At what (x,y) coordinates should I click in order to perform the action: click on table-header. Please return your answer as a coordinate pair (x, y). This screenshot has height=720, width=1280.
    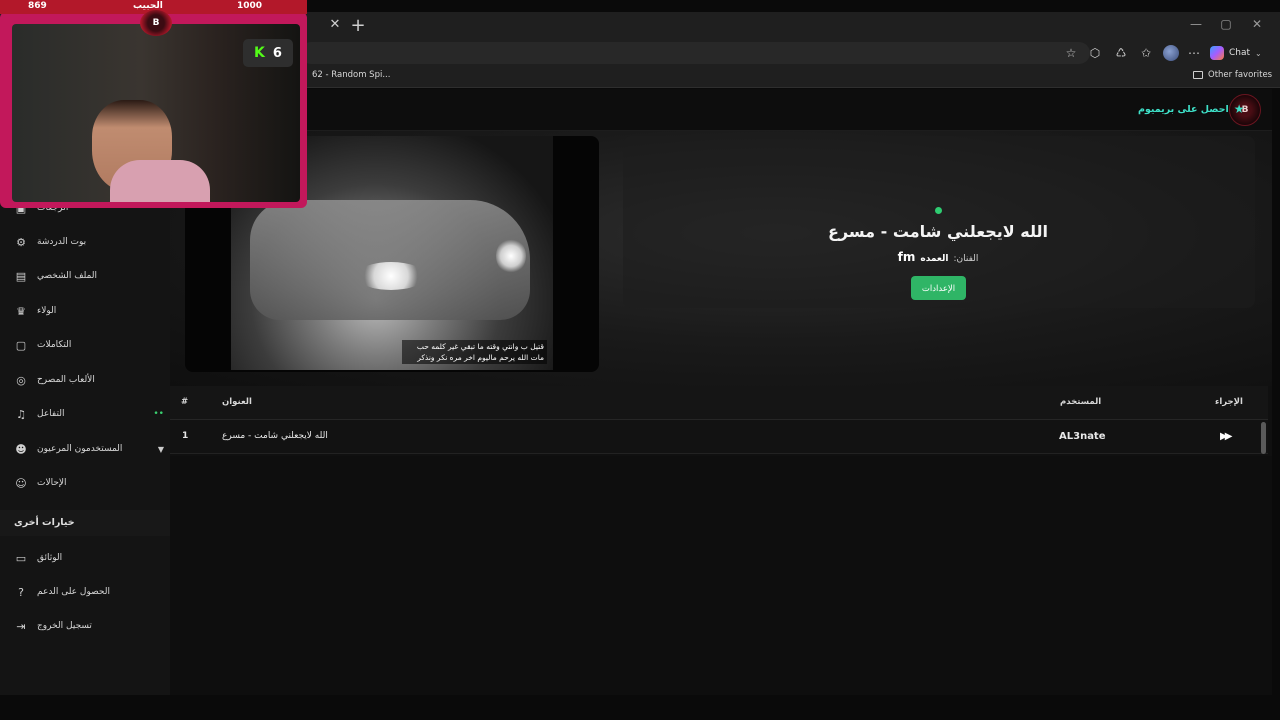
    Looking at the image, I should click on (719, 403).